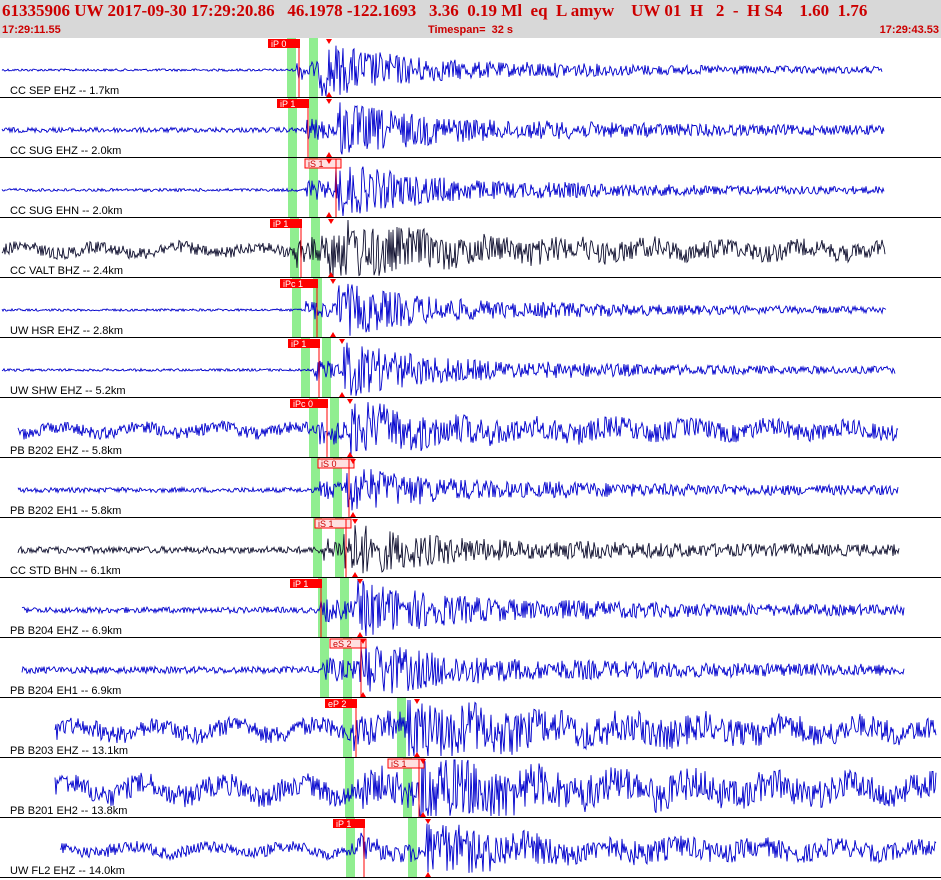 The width and height of the screenshot is (941, 880). Describe the element at coordinates (342, 644) in the screenshot. I see `pick-label: eS 2` at that location.